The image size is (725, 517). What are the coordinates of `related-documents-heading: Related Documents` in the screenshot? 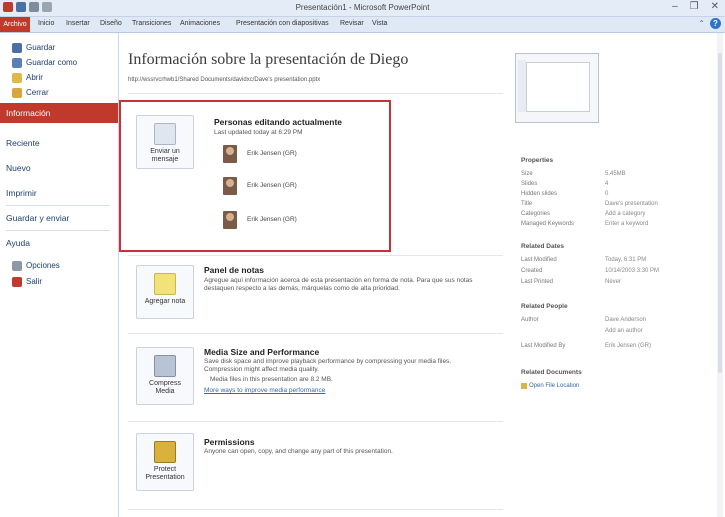 It's located at (551, 372).